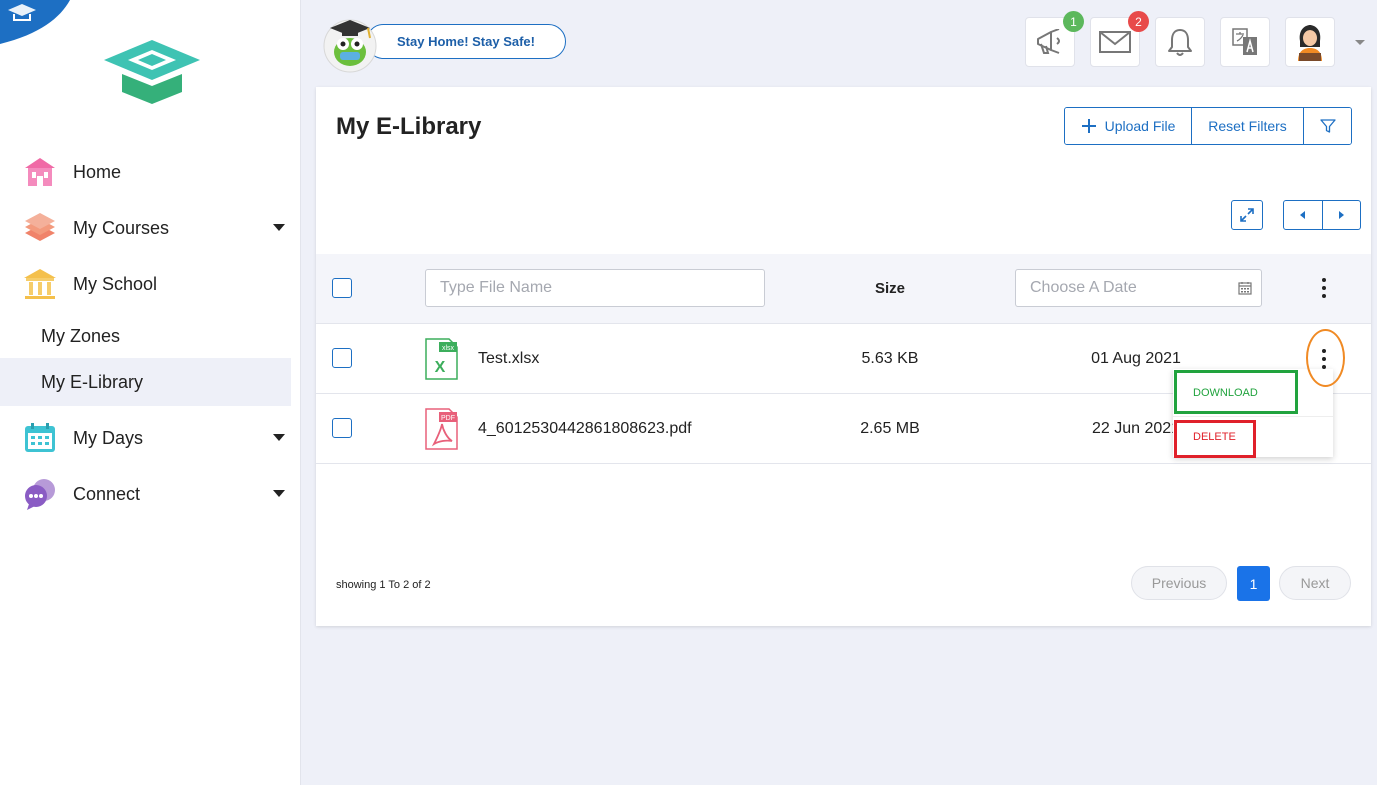  What do you see at coordinates (1115, 42) in the screenshot?
I see `envelope-icon` at bounding box center [1115, 42].